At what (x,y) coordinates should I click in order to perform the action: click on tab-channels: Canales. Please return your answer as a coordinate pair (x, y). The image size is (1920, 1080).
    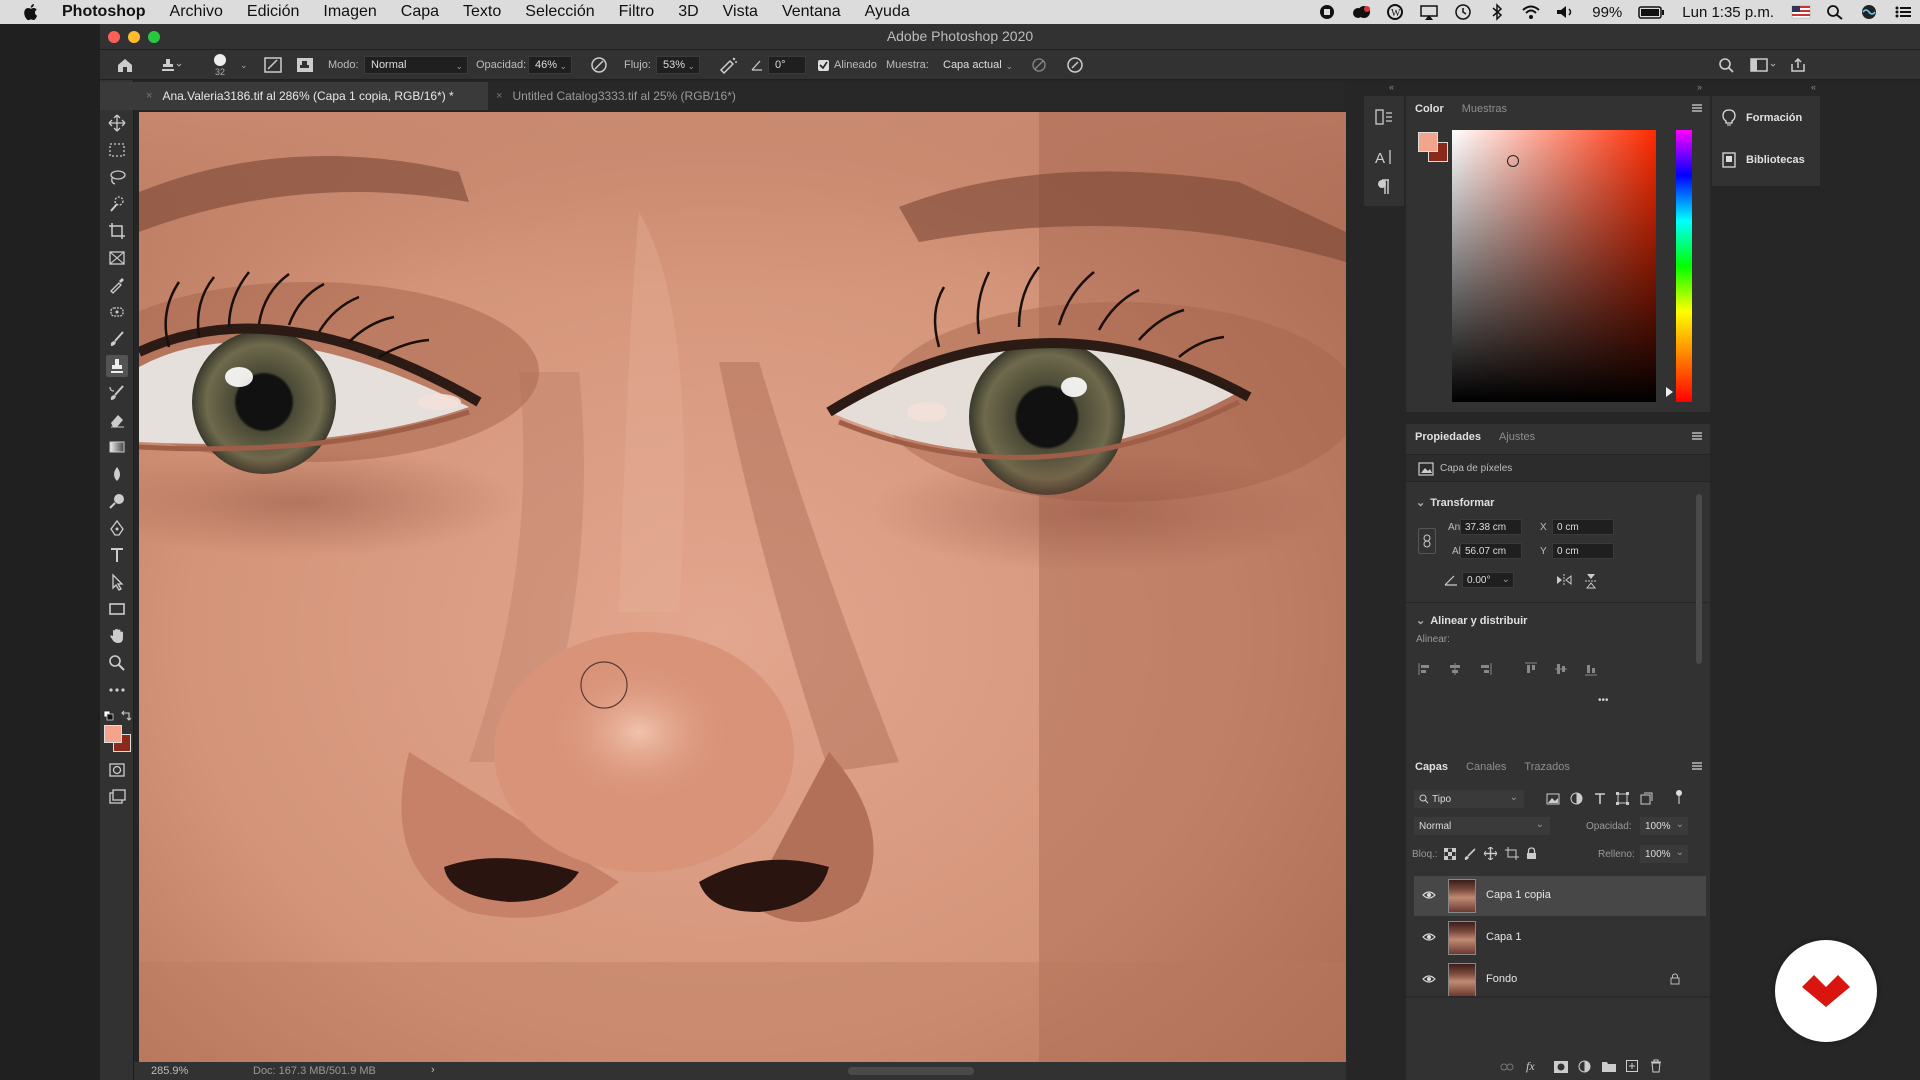
    Looking at the image, I should click on (1486, 767).